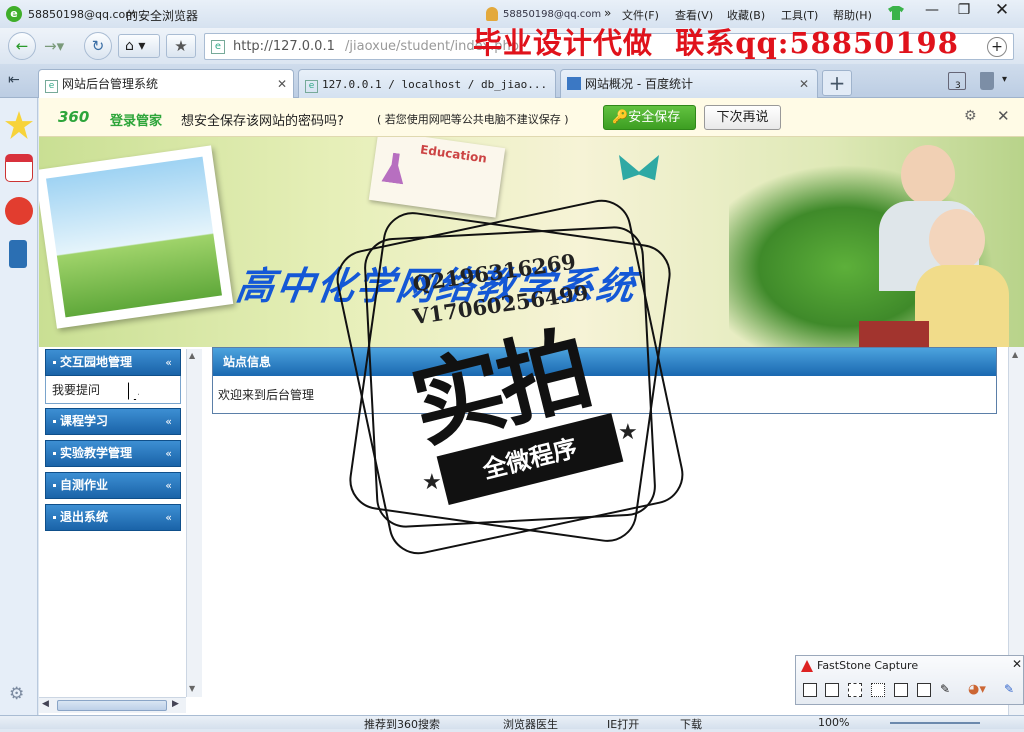 The height and width of the screenshot is (732, 1024). What do you see at coordinates (82, 14) in the screenshot?
I see `window-title-user: 58850198@qq.com` at bounding box center [82, 14].